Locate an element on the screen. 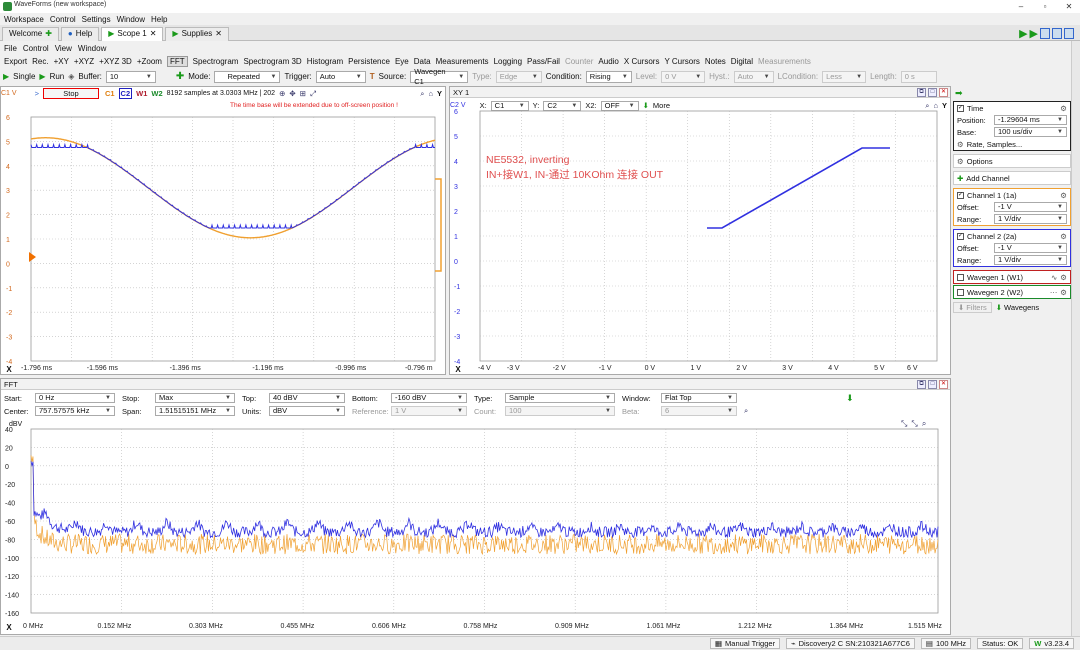 This screenshot has height=650, width=1080. ch1-offset-input: -1 V ▼ is located at coordinates (1030, 207).